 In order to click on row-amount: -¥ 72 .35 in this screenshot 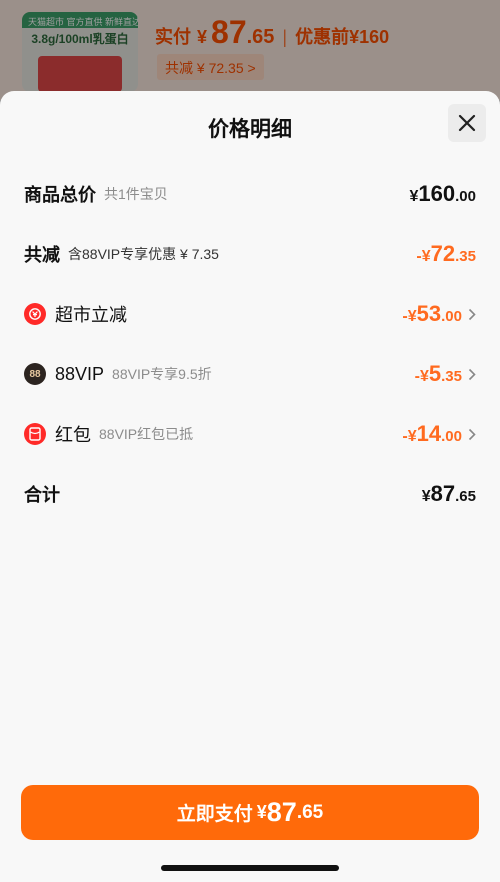, I will do `click(446, 254)`.